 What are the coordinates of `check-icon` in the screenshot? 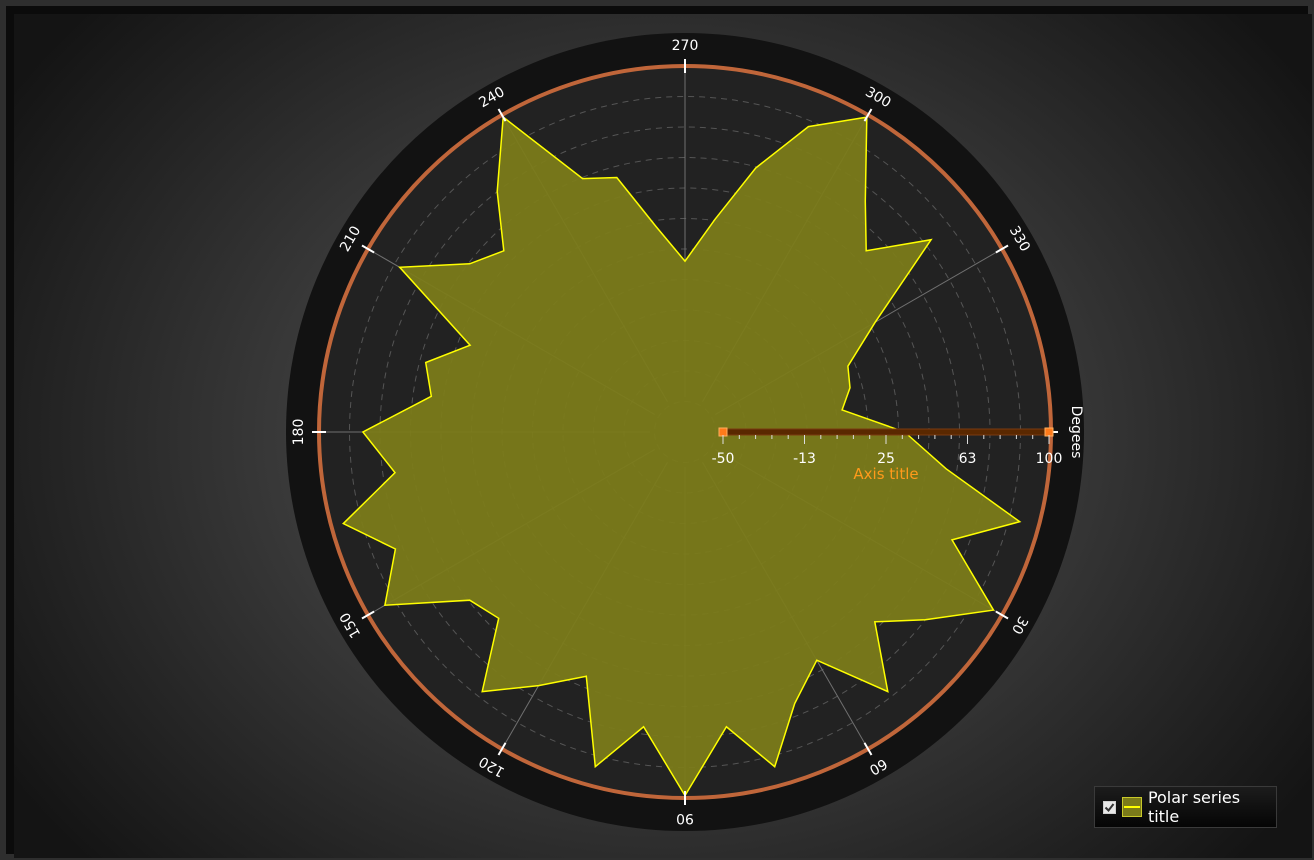 It's located at (1109, 807).